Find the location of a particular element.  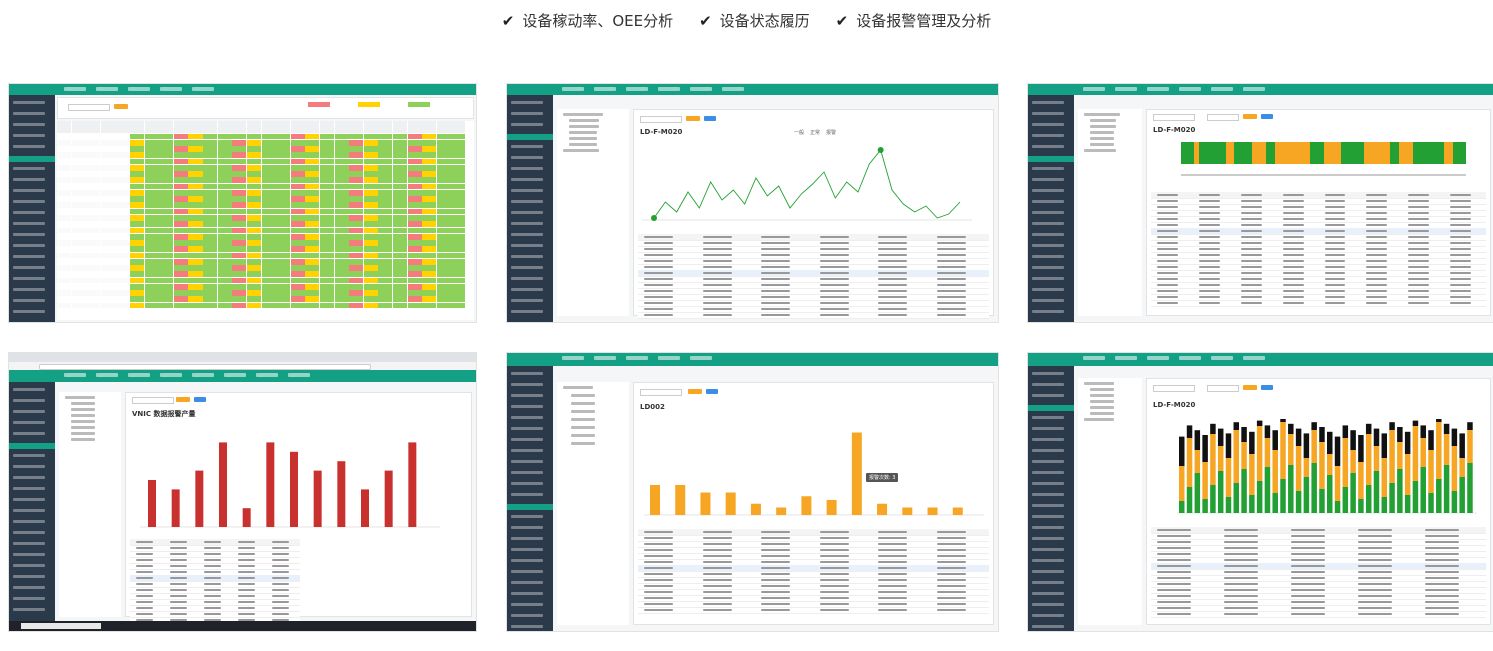

taskbar-search is located at coordinates (61, 626).